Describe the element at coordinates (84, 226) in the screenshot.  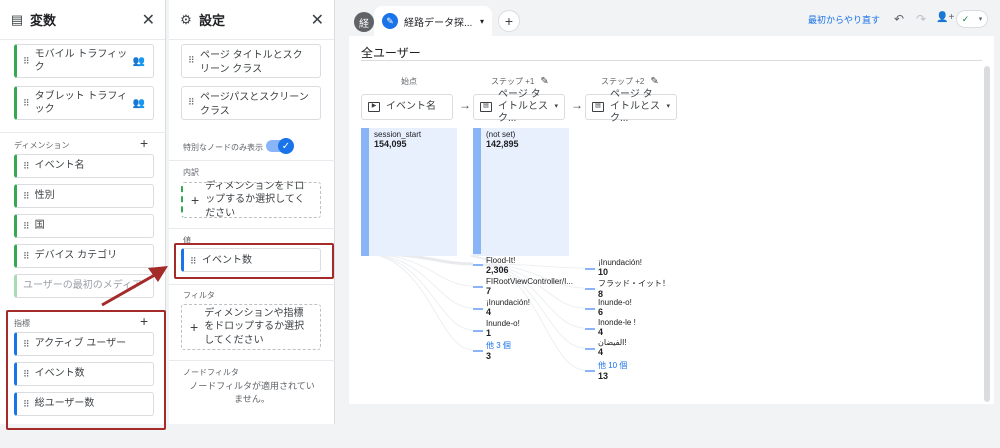
I see `dimension-chip-country: ⠿ 国` at that location.